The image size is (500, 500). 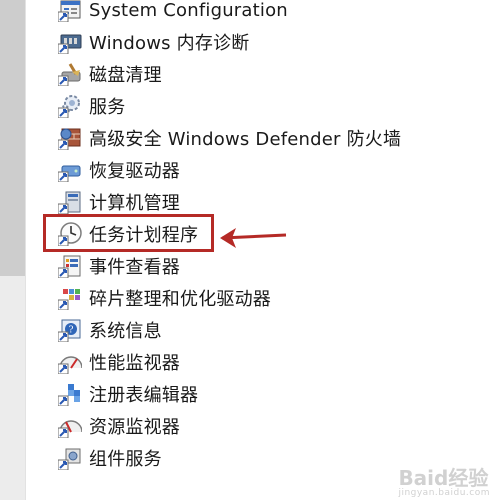 What do you see at coordinates (70, 138) in the screenshot?
I see `firewall-icon` at bounding box center [70, 138].